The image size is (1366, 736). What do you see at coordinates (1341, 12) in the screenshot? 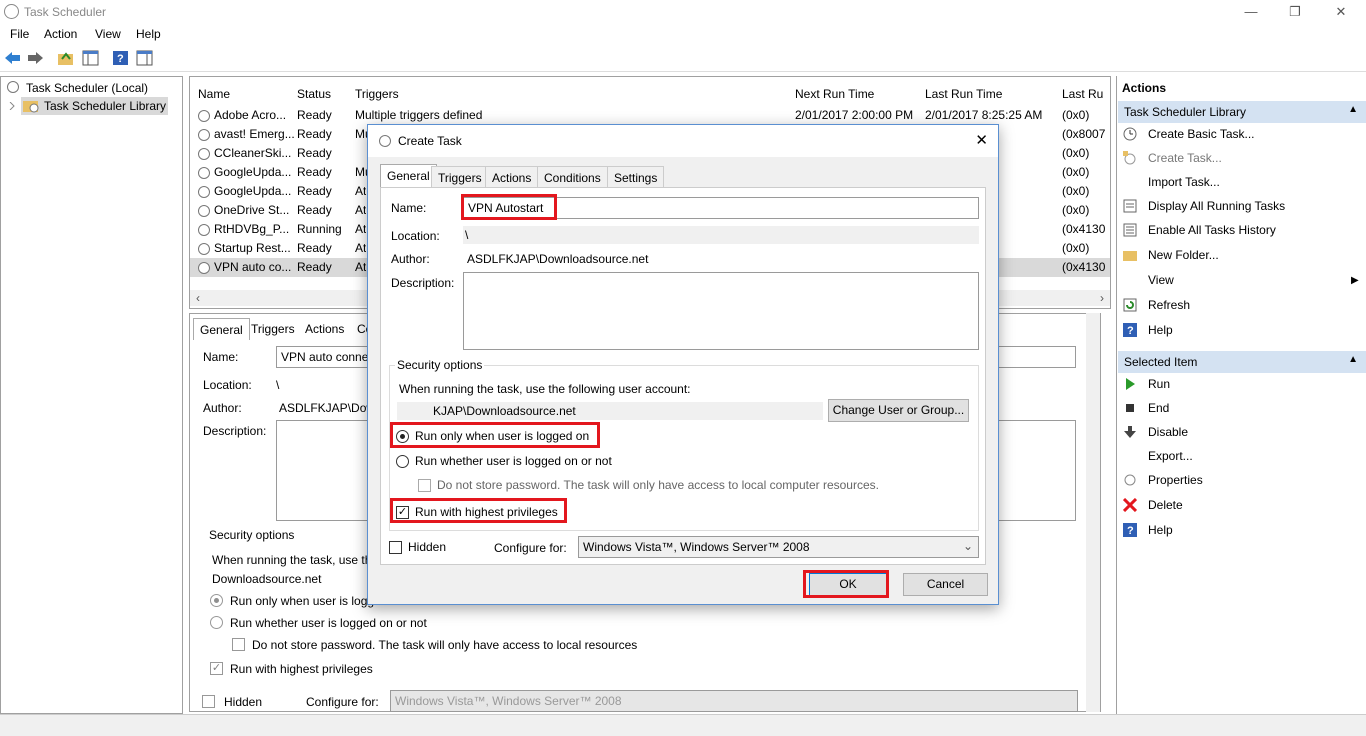
I see `close-button: ✕` at bounding box center [1341, 12].